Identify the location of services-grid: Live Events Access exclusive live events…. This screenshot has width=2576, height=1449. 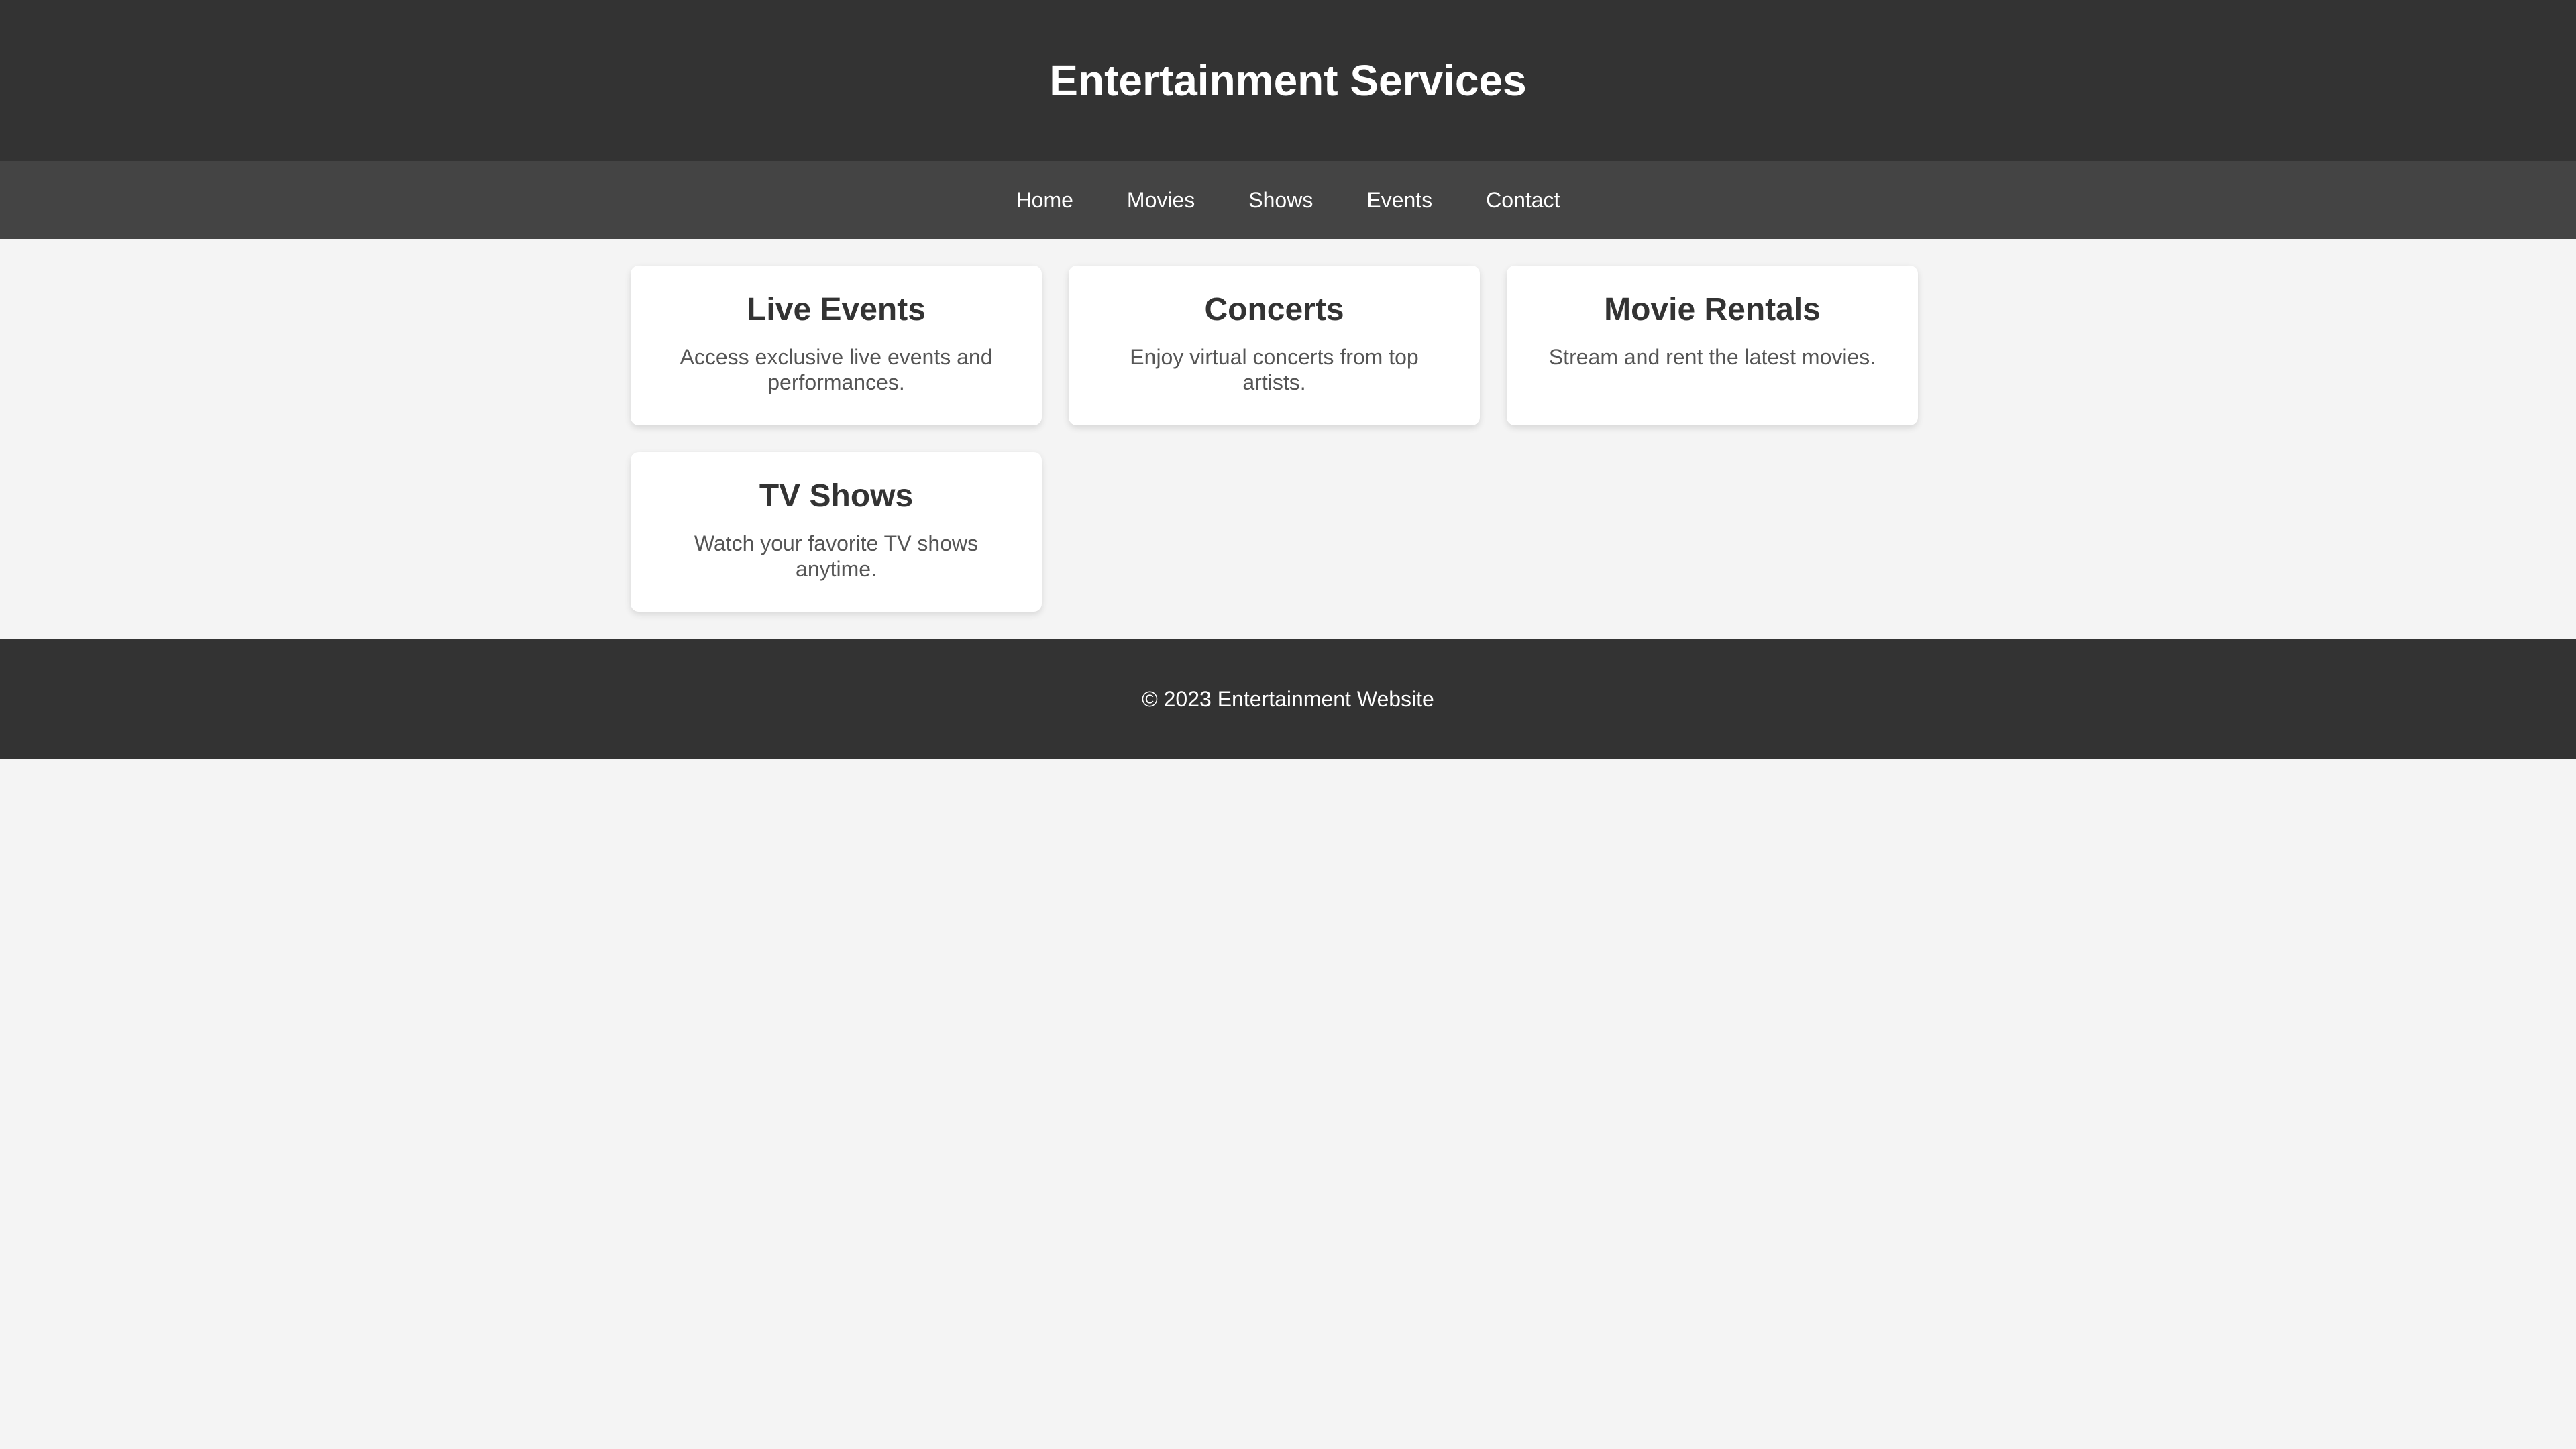
(1288, 439).